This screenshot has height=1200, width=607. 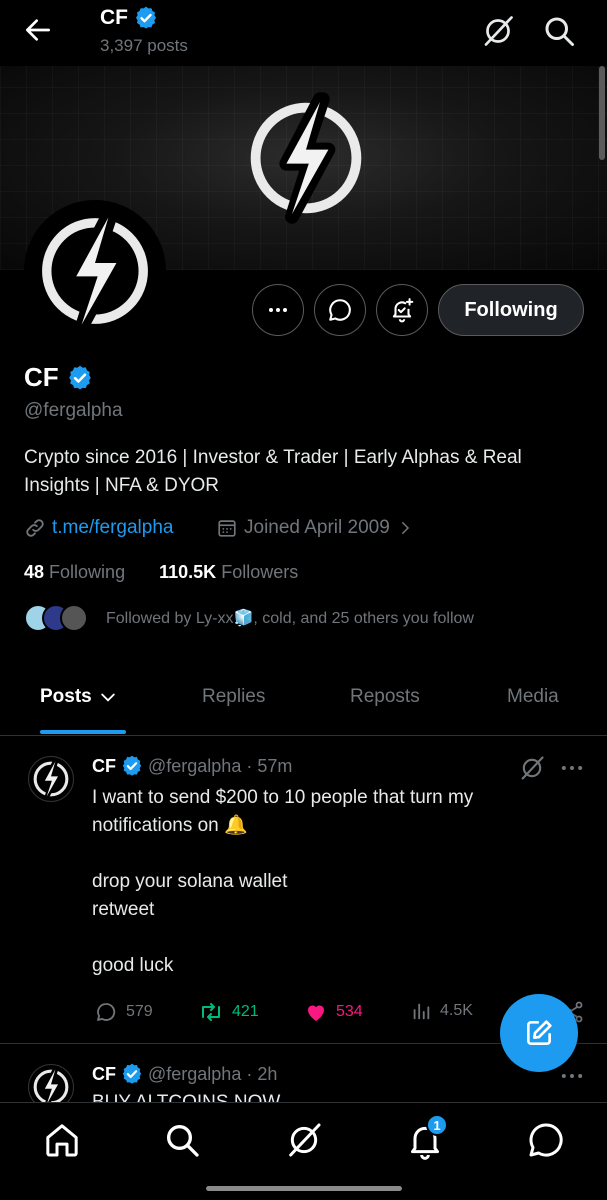 What do you see at coordinates (62, 1140) in the screenshot?
I see `home-icon` at bounding box center [62, 1140].